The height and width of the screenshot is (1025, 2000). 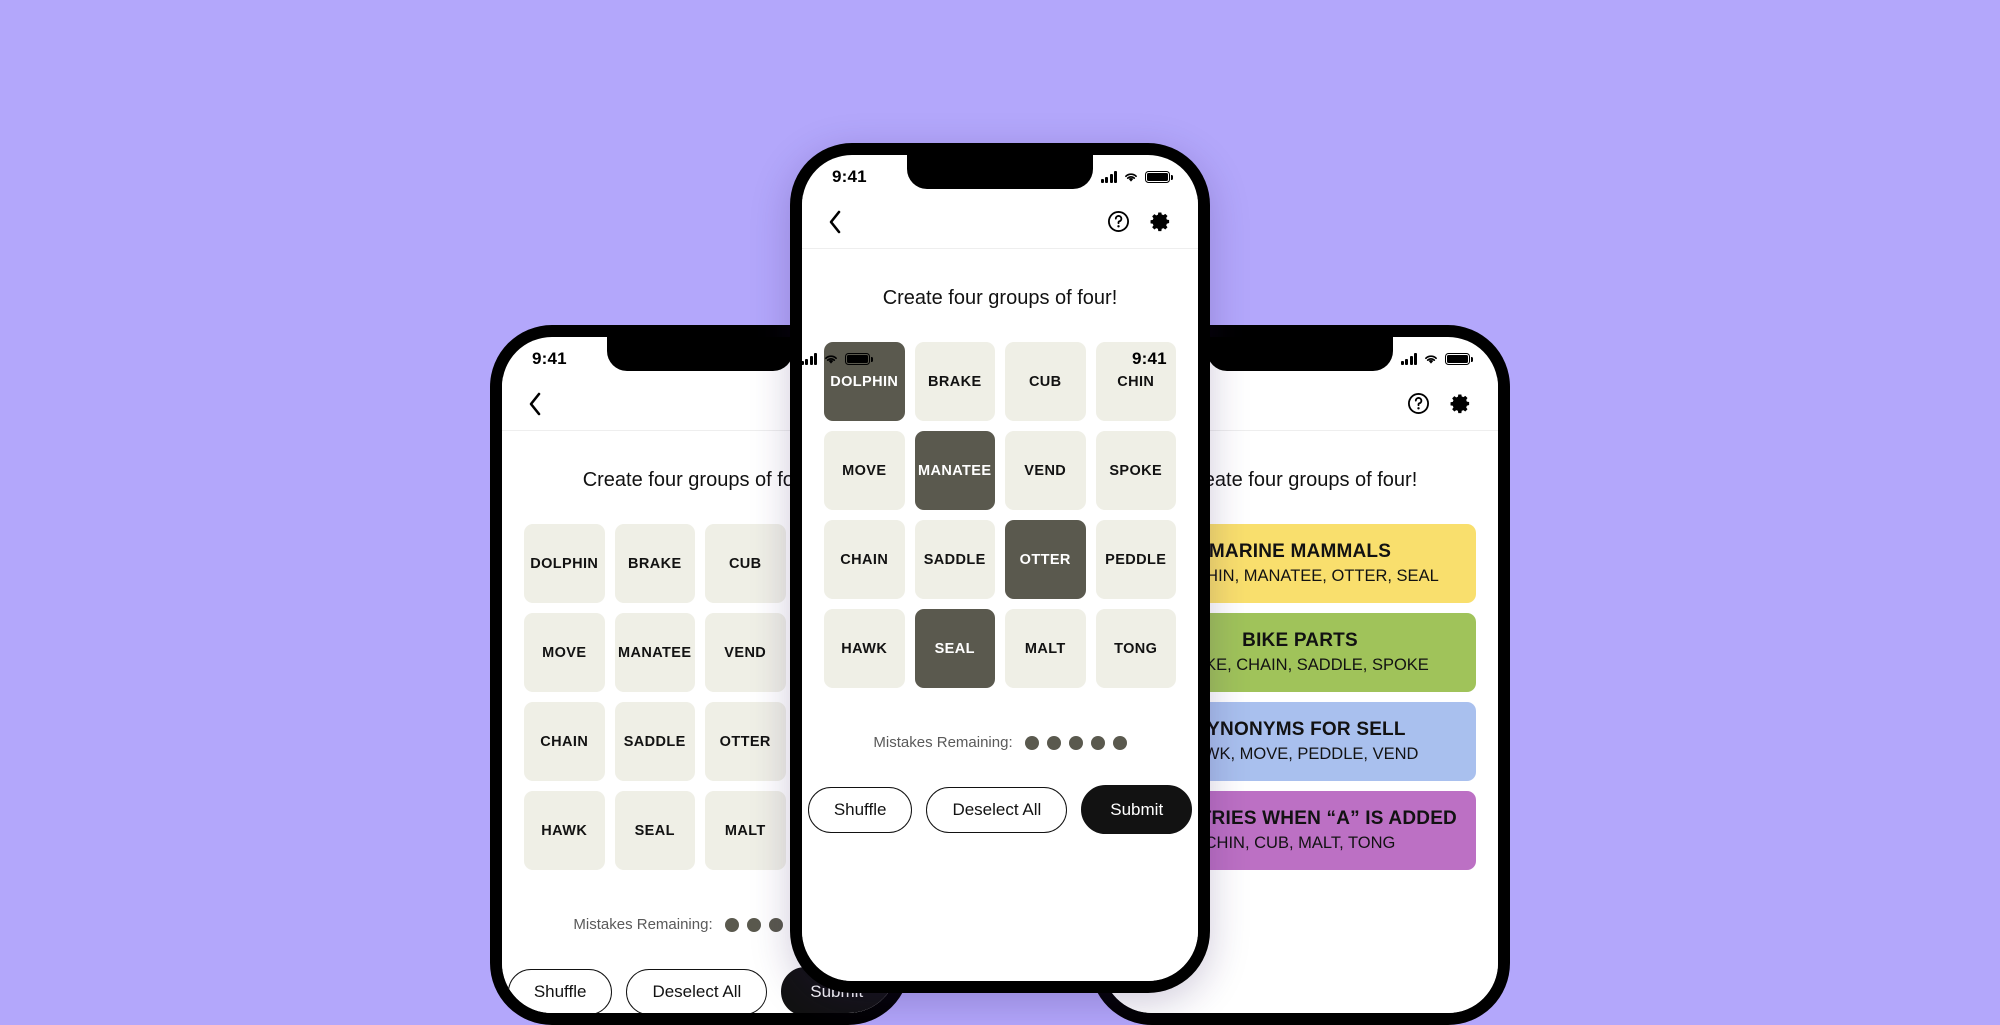 I want to click on submit-button: Submit, so click(x=1137, y=809).